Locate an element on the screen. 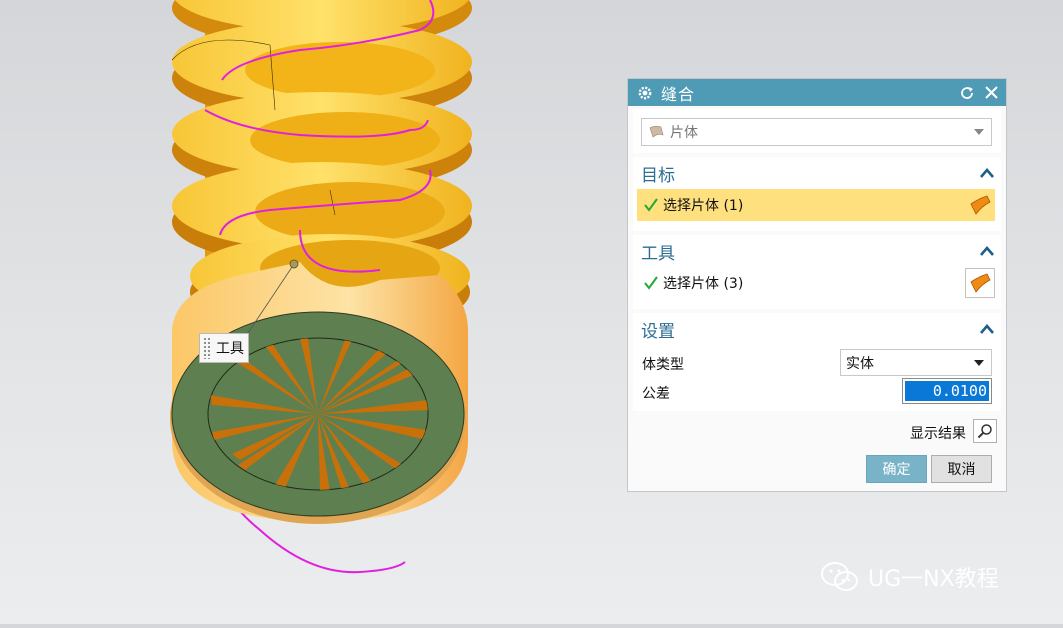 This screenshot has width=1063, height=628. target-select-row: 选择片体 (1) is located at coordinates (816, 205).